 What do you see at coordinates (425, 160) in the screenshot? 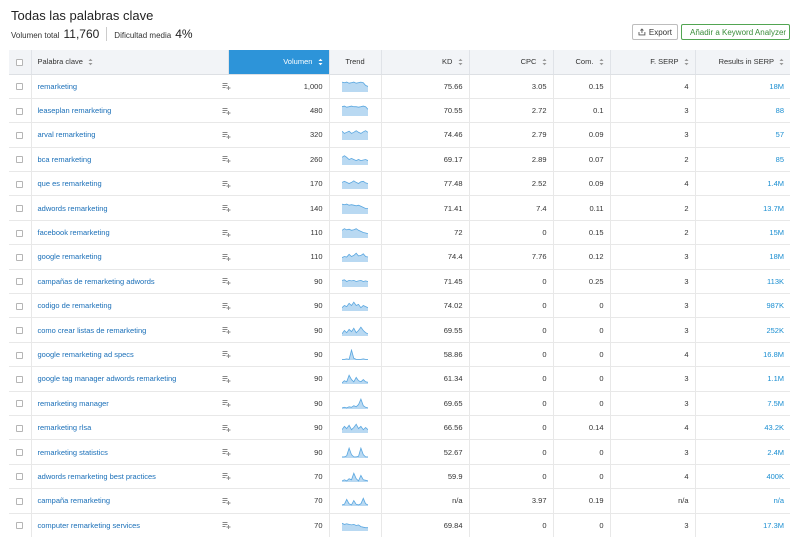
I see `kd-value: 69.17` at bounding box center [425, 160].